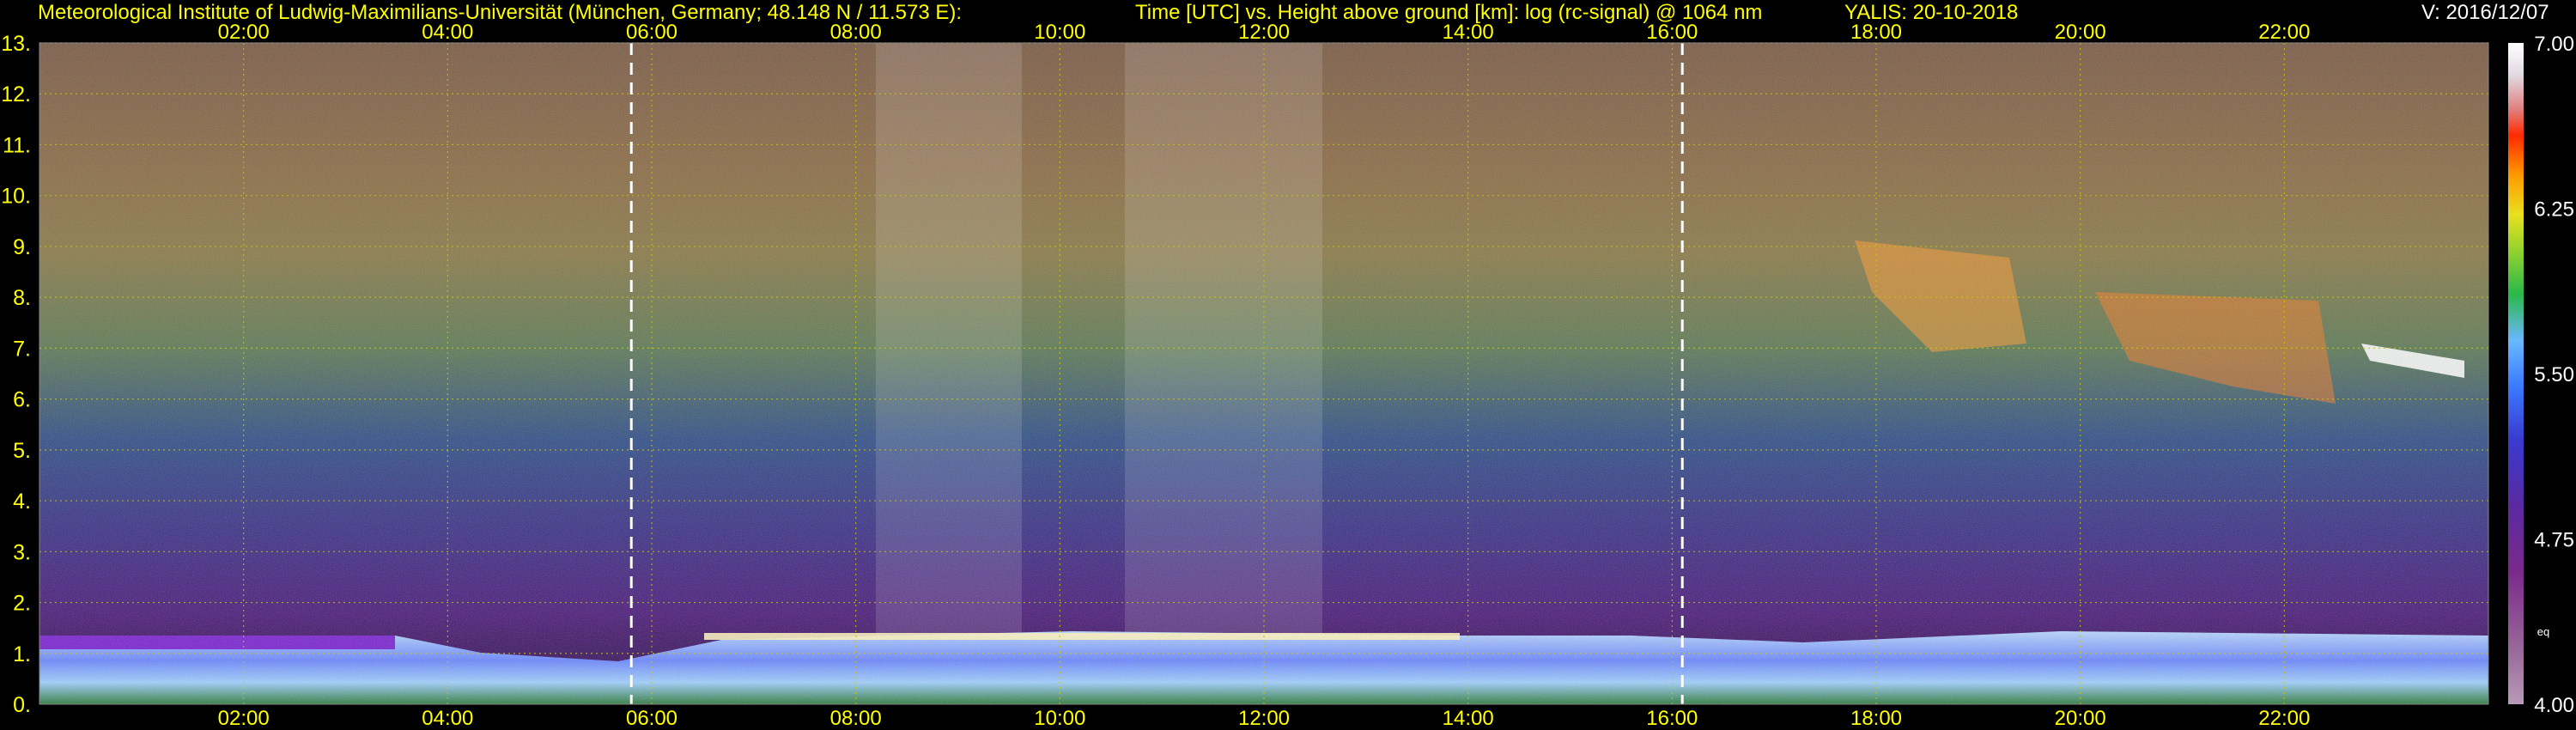 The image size is (2576, 730). What do you see at coordinates (2543, 631) in the screenshot?
I see `colorbar-note: eq` at bounding box center [2543, 631].